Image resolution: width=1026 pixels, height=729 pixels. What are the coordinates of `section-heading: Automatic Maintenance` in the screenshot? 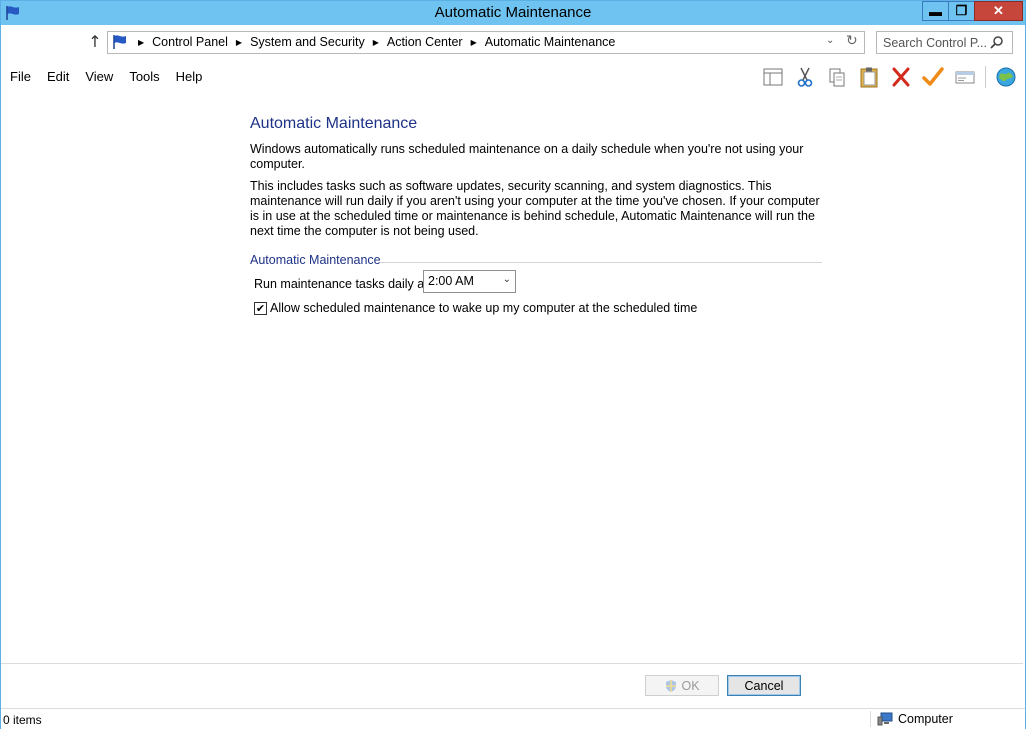 It's located at (536, 261).